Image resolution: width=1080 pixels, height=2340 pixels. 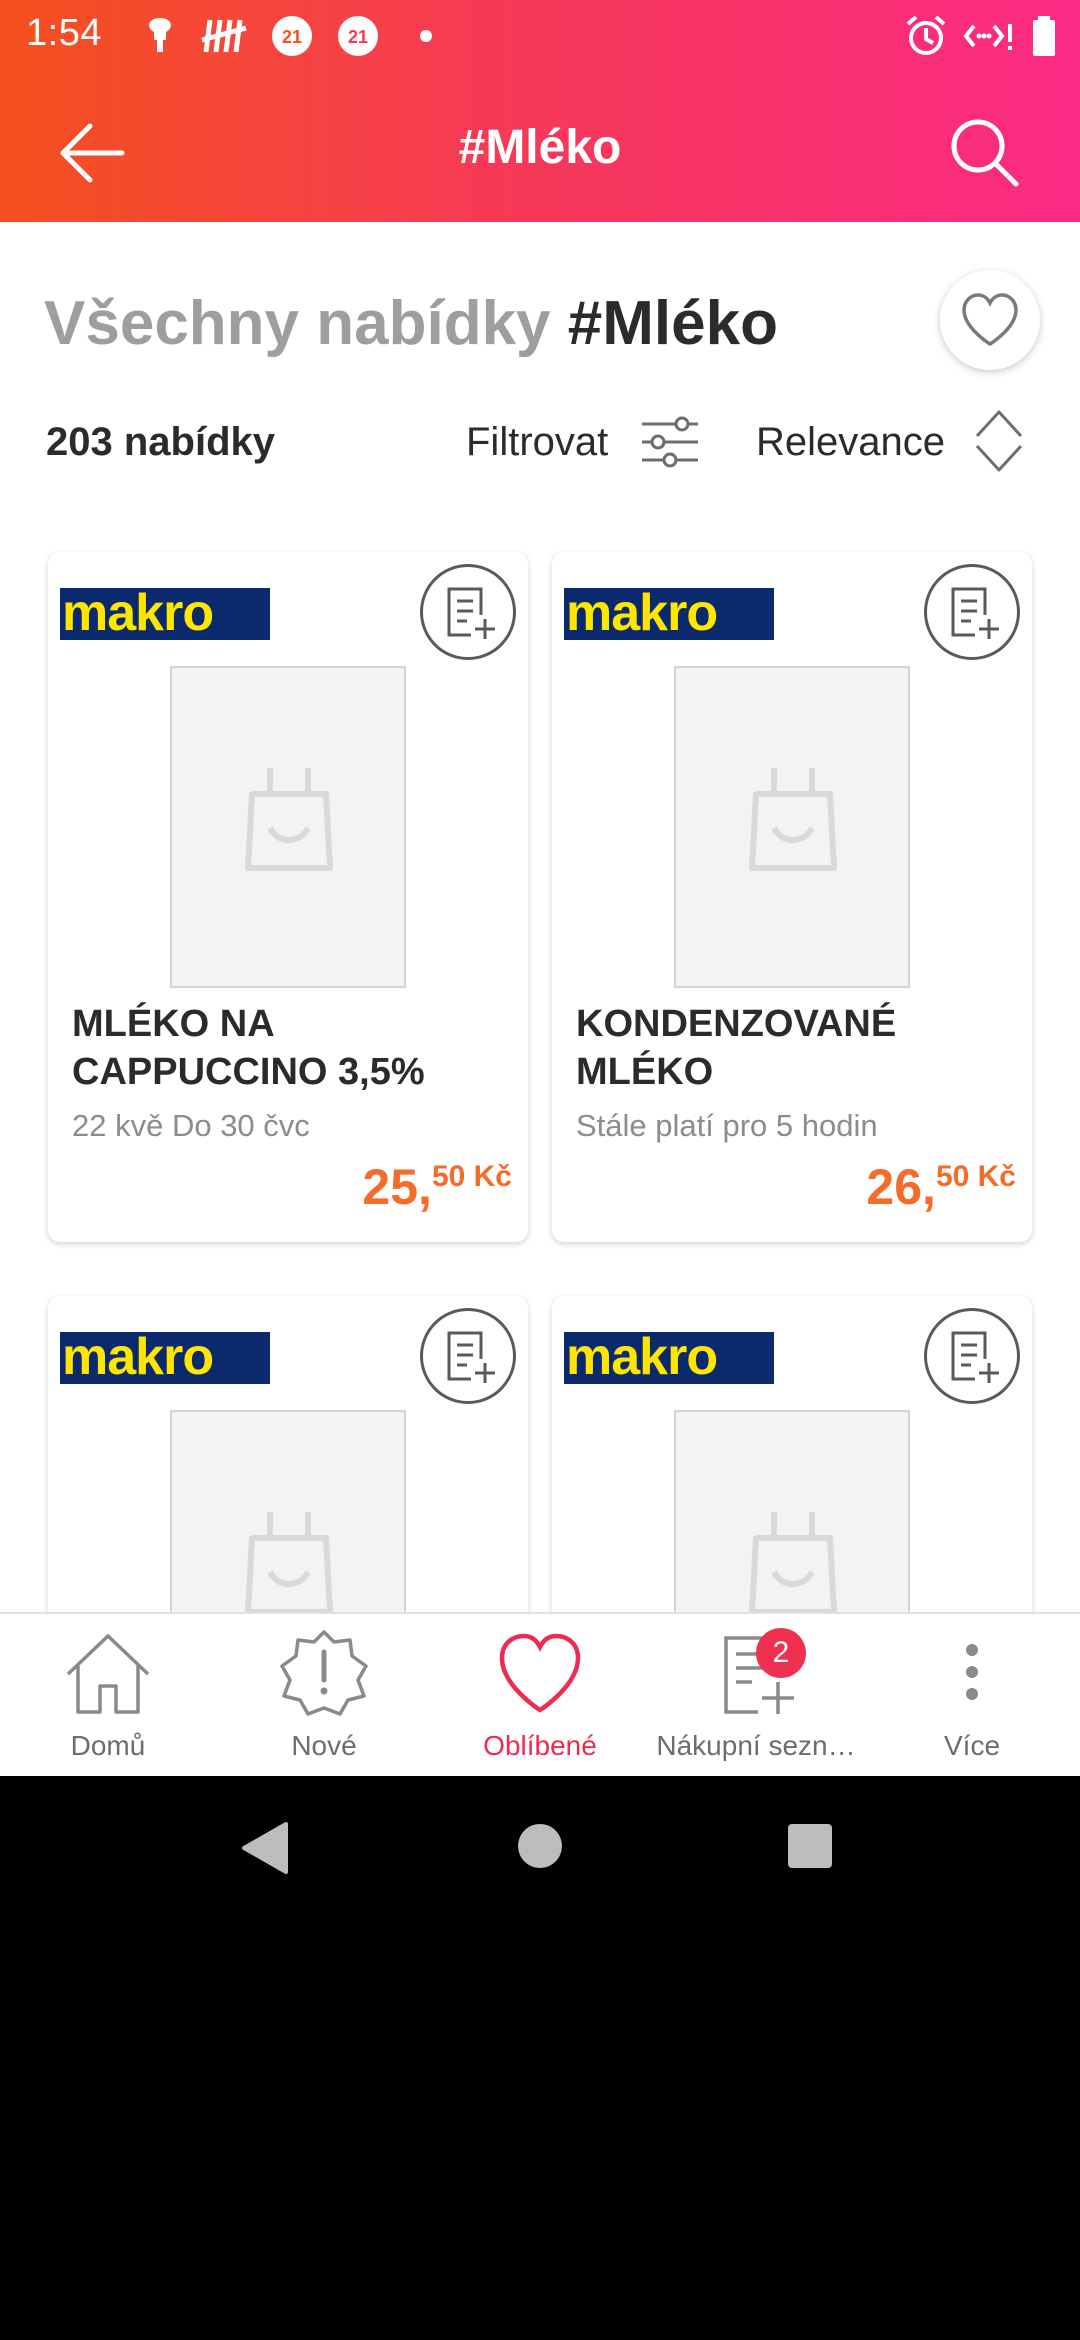 I want to click on search-icon, so click(x=984, y=152).